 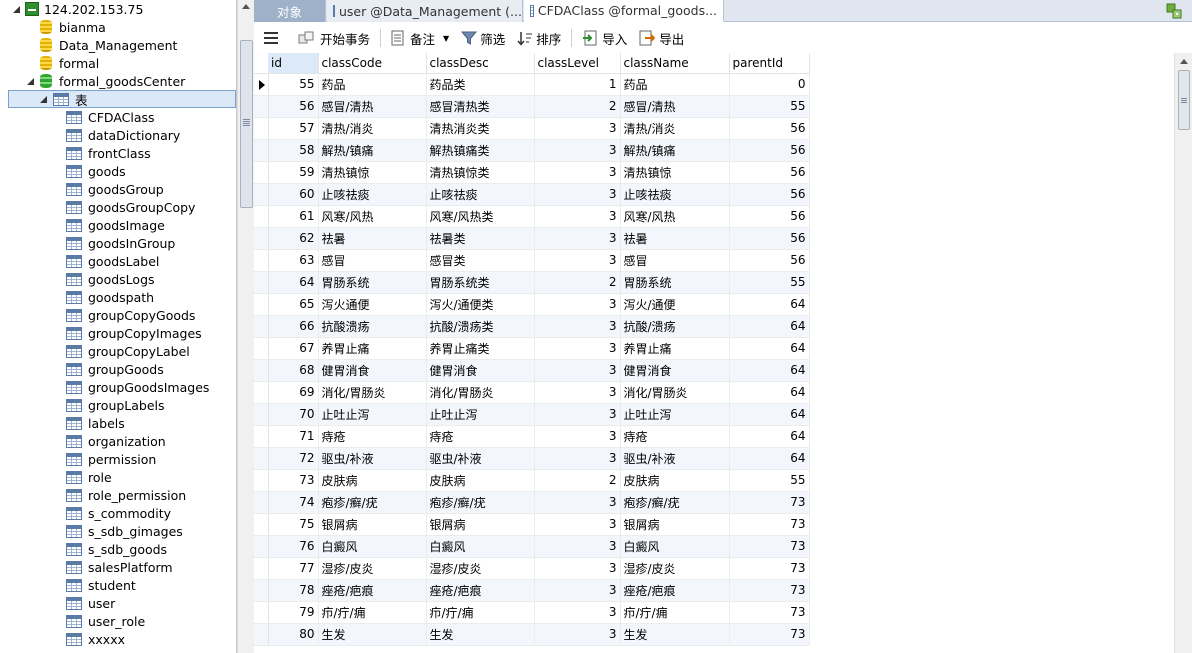 What do you see at coordinates (372, 260) in the screenshot?
I see `table-cell-classcode: 感冒` at bounding box center [372, 260].